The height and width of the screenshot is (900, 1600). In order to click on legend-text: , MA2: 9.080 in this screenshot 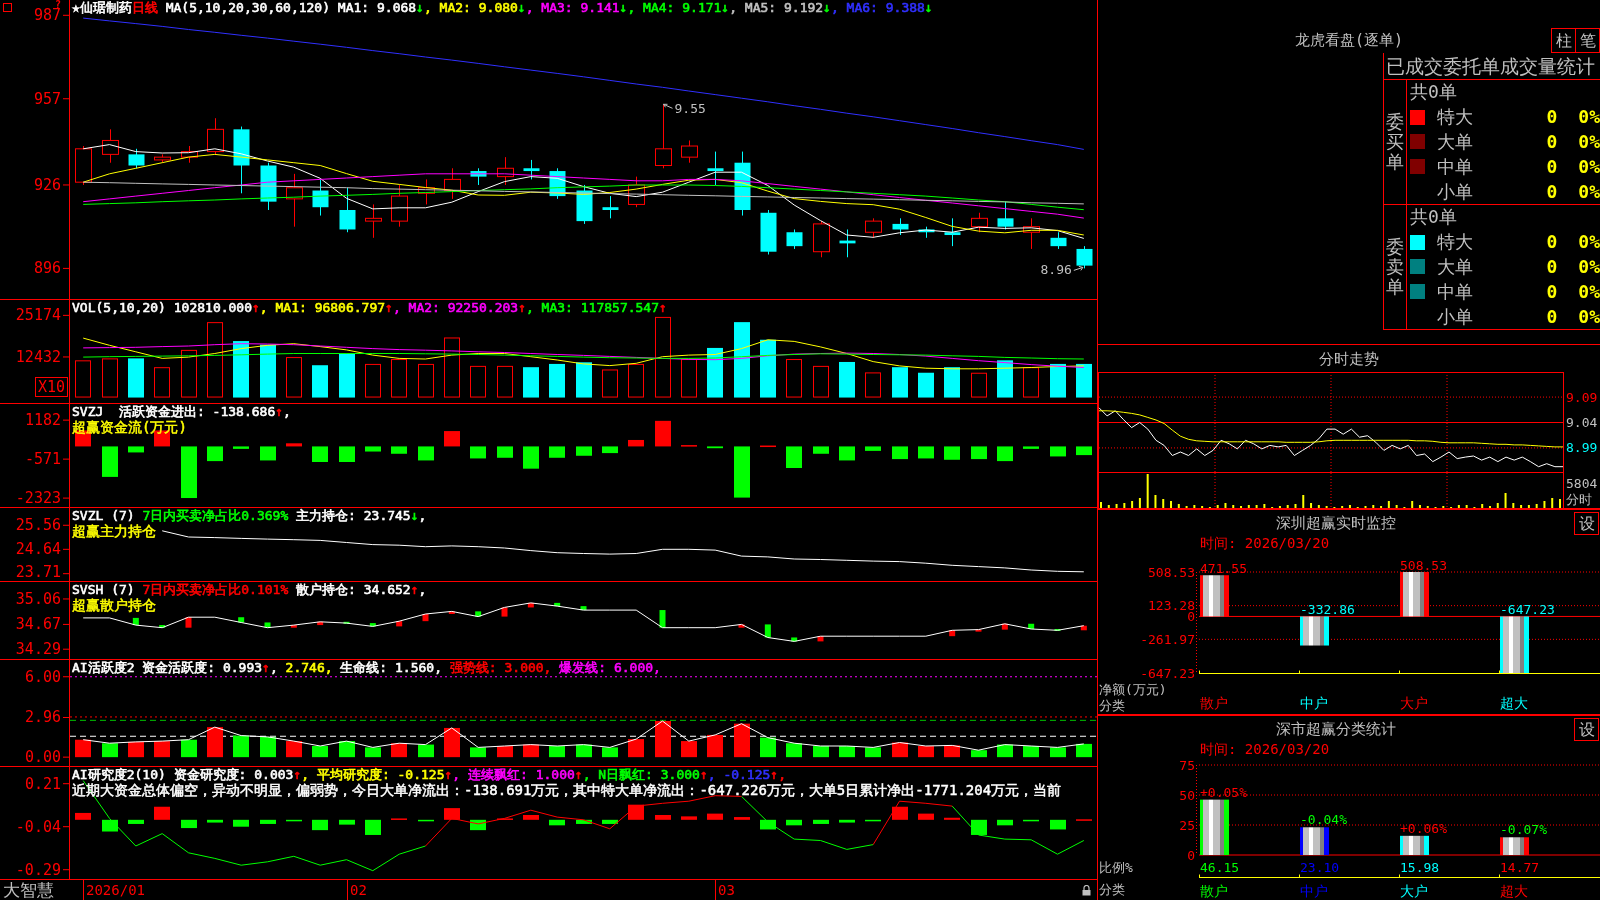, I will do `click(470, 7)`.